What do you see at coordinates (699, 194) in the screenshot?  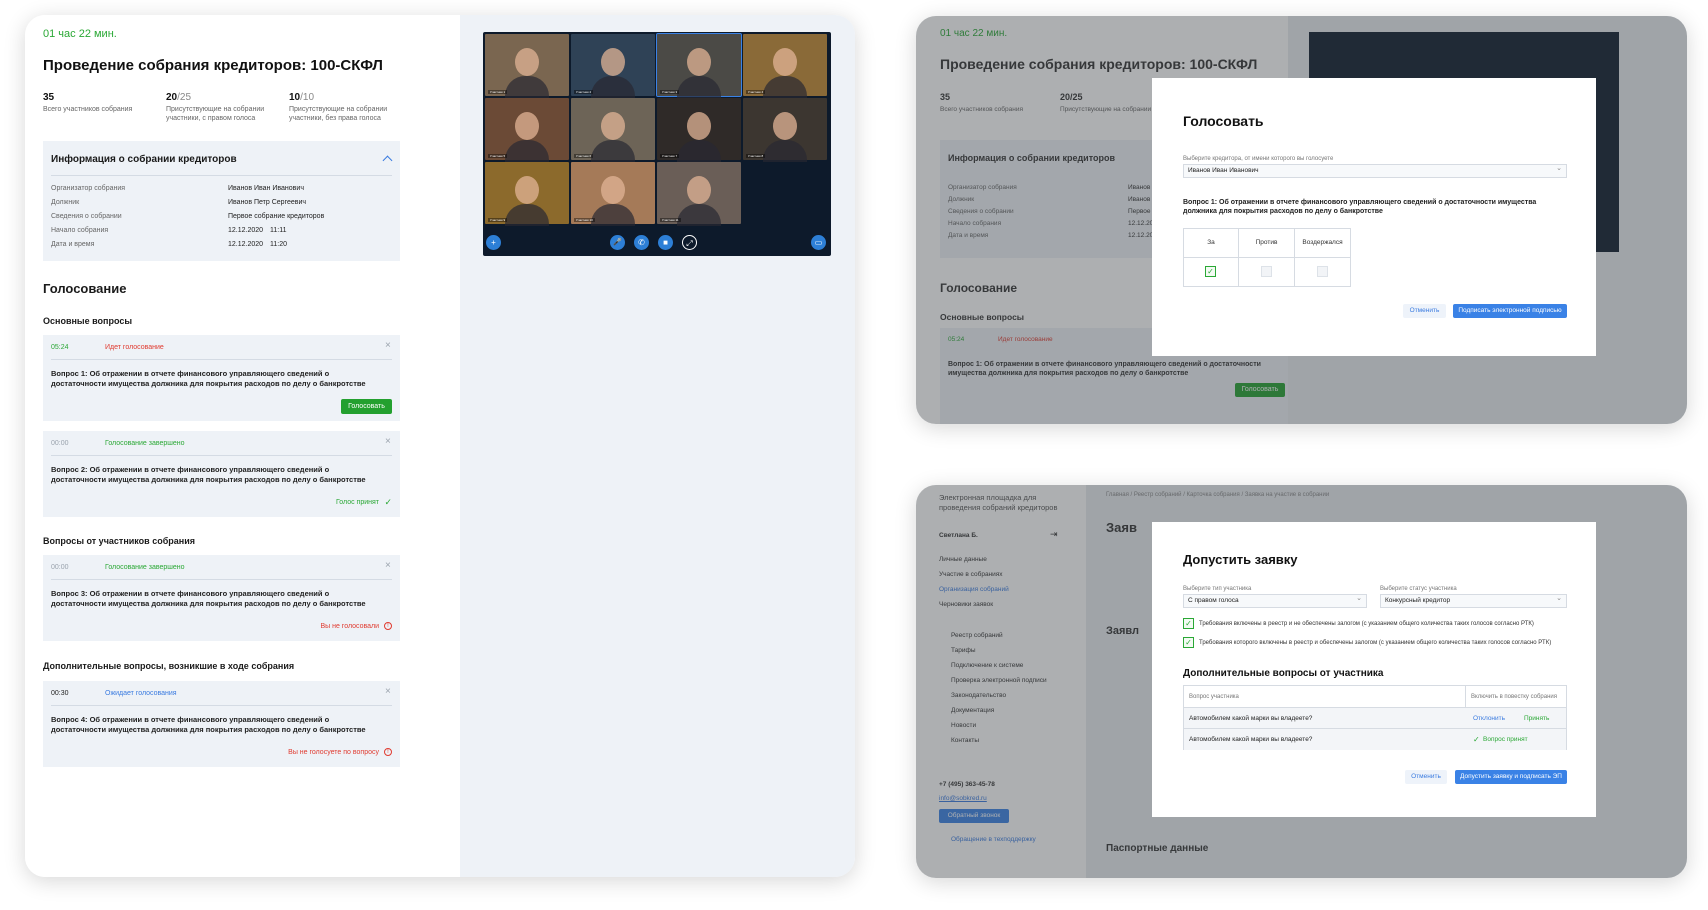 I see `video-tile: Участник 11` at bounding box center [699, 194].